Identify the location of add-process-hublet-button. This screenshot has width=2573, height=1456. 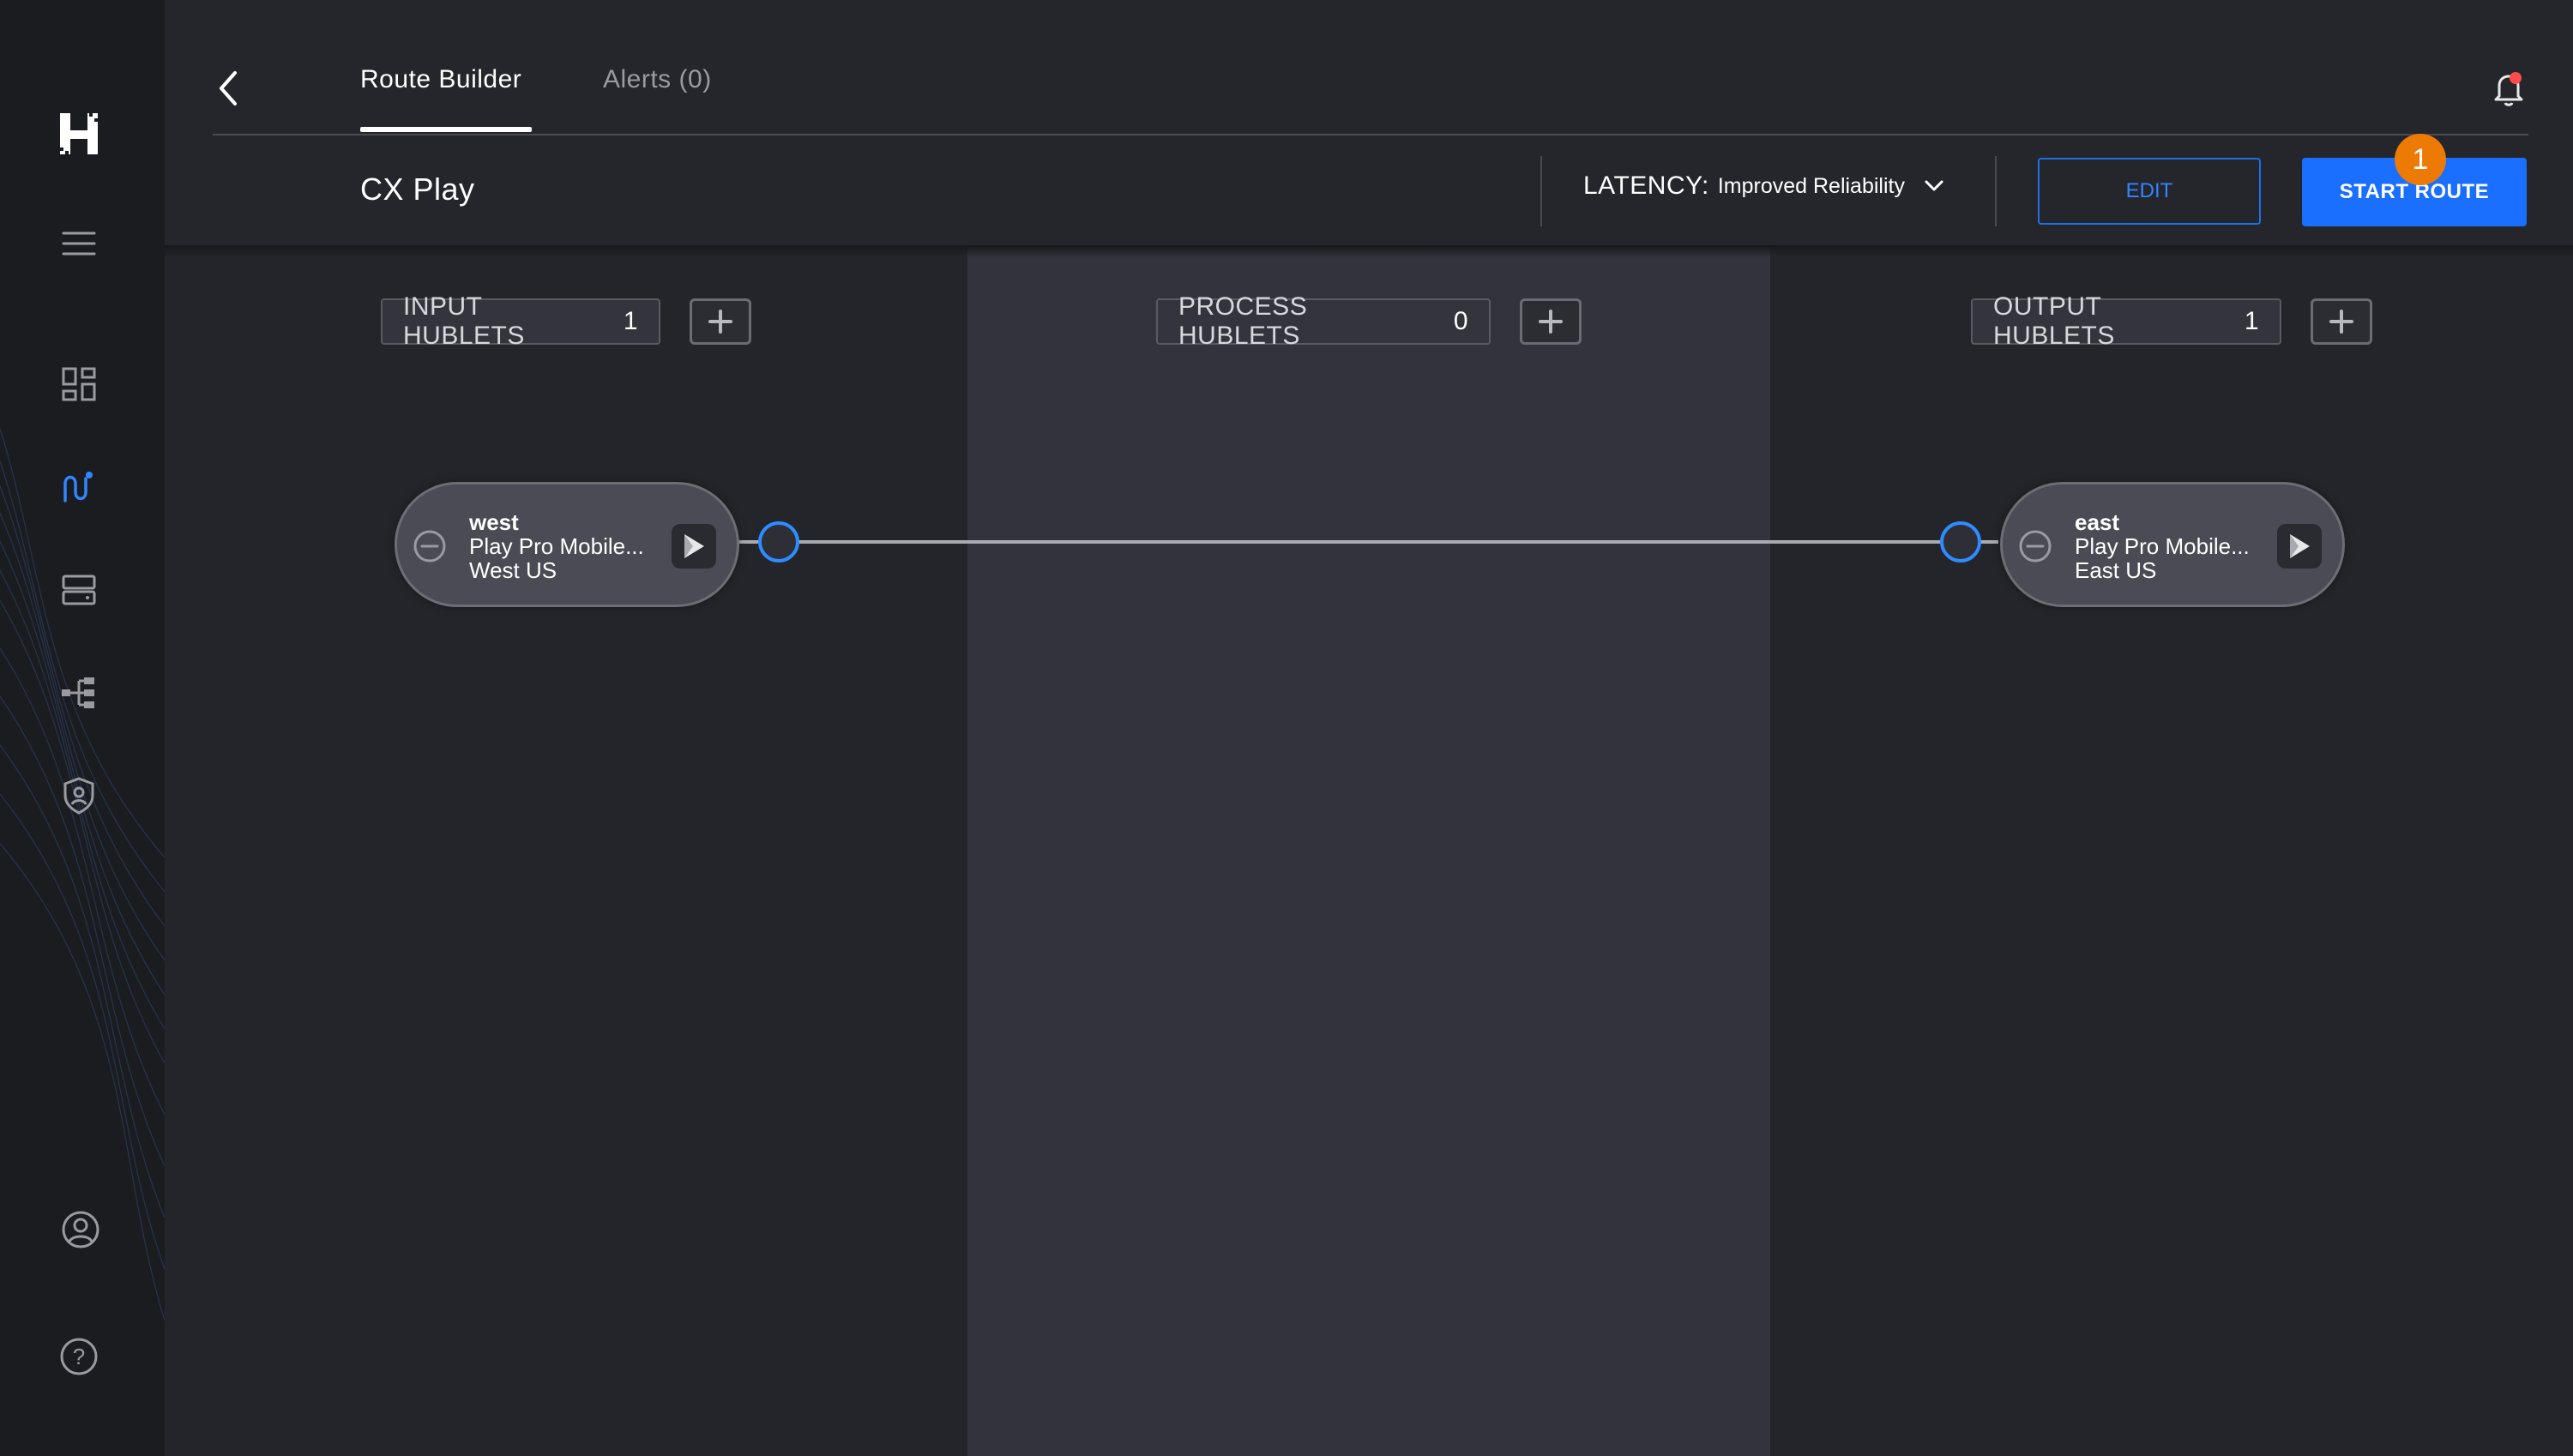
(1551, 321).